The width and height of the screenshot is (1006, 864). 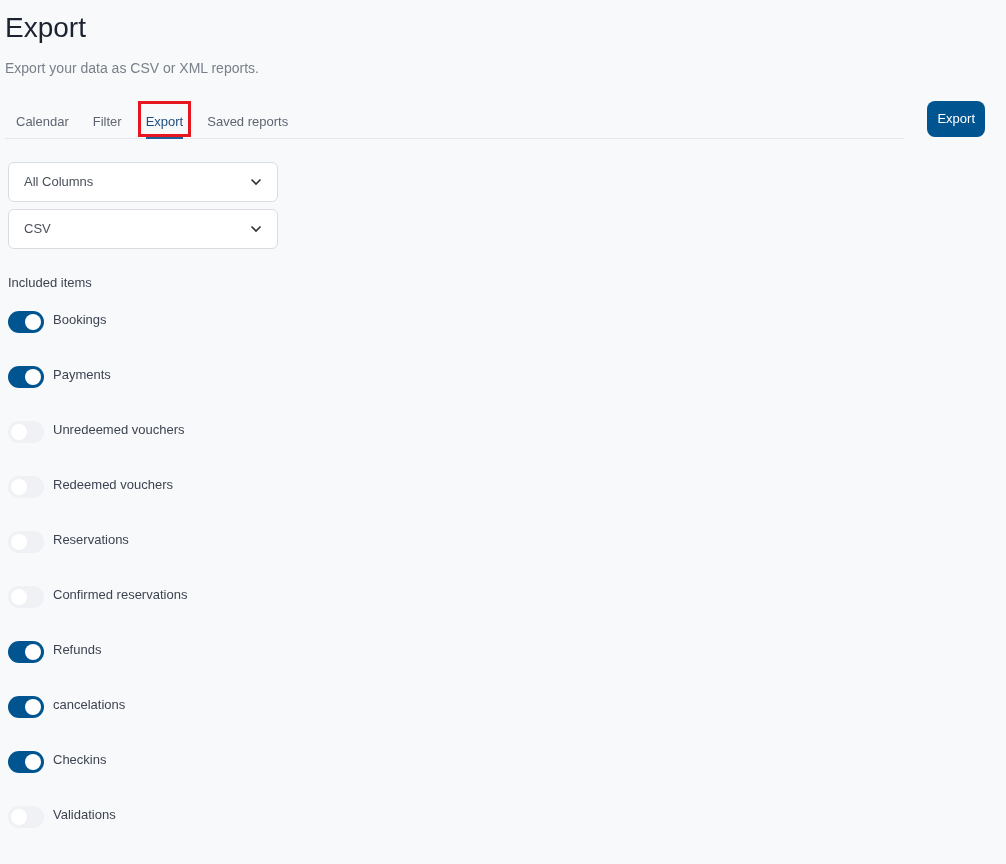 What do you see at coordinates (119, 429) in the screenshot?
I see `toggle-label: Unredeemed vouchers` at bounding box center [119, 429].